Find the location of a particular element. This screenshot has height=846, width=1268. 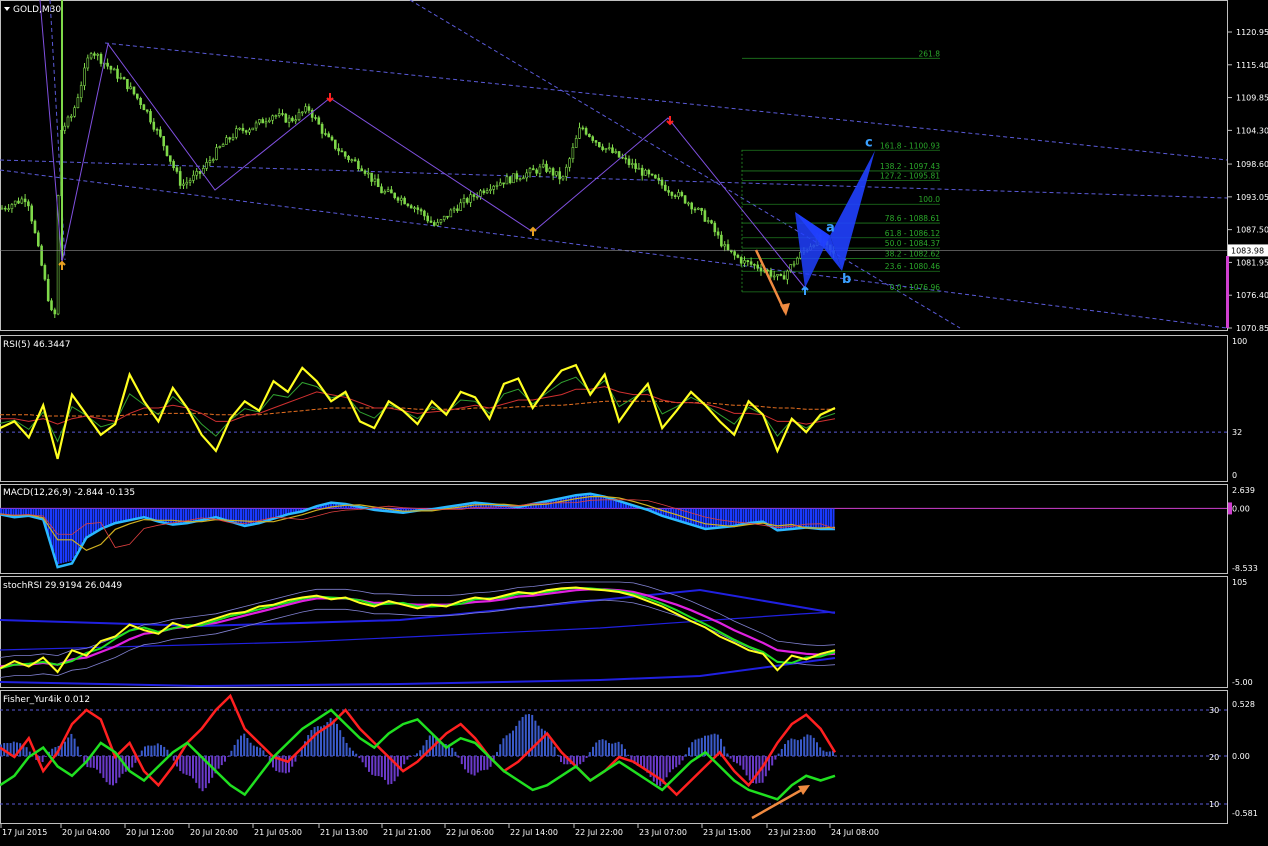

time-label: 23 Jul 15:00 is located at coordinates (727, 832).